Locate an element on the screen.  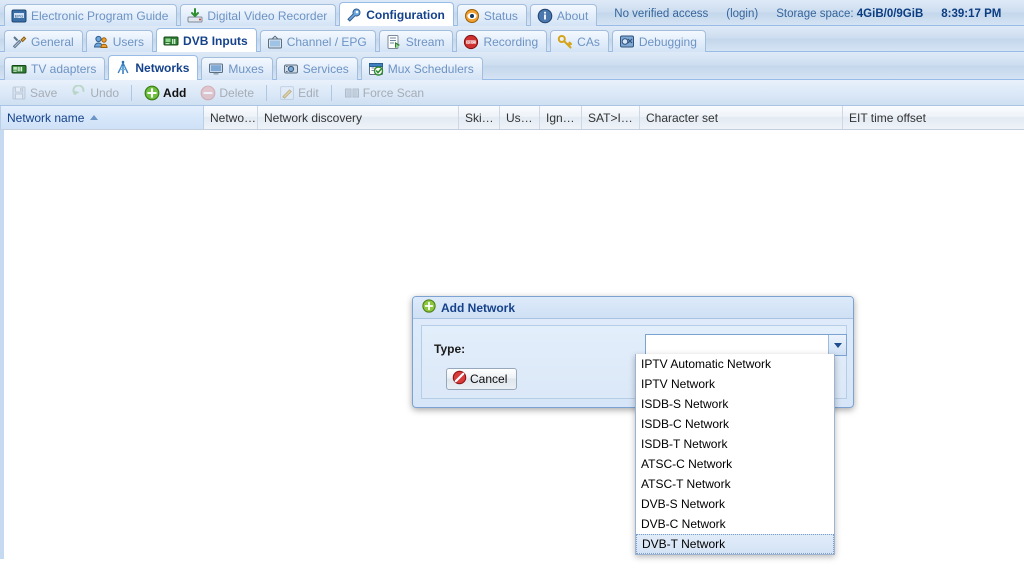
tab-recording: REC Recording is located at coordinates (502, 41).